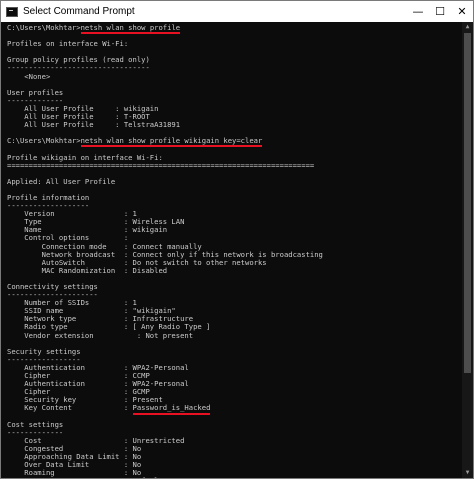 Image resolution: width=474 pixels, height=479 pixels. I want to click on console-line: MAC Randomization : Disabled, so click(87, 270).